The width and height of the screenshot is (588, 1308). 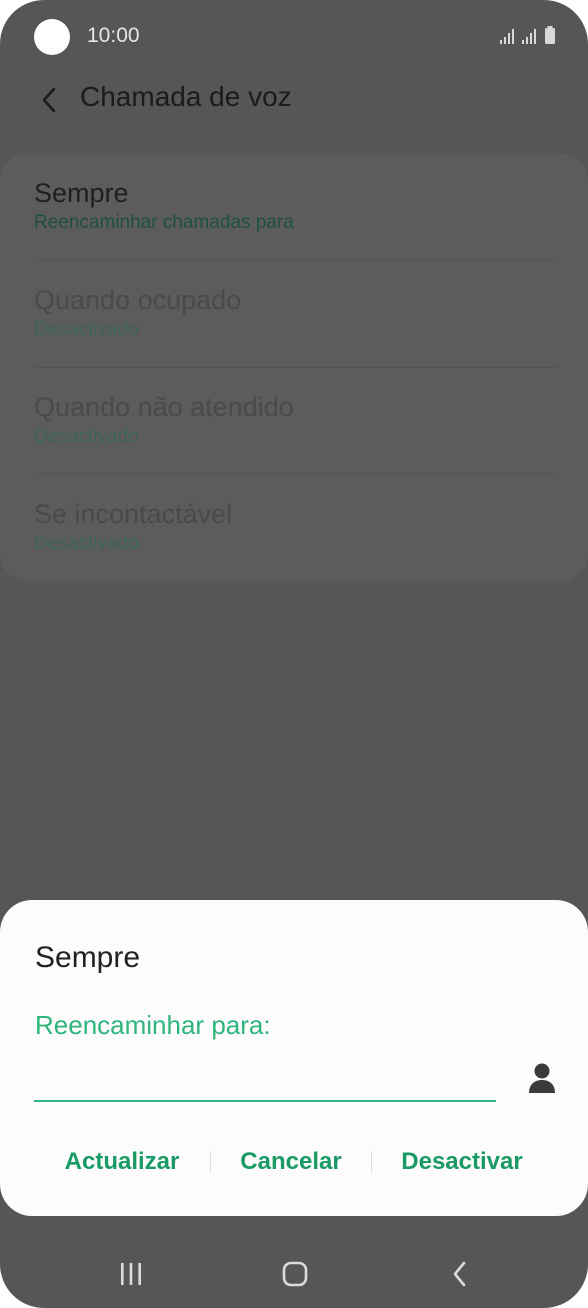 I want to click on contacts-button, so click(x=542, y=1080).